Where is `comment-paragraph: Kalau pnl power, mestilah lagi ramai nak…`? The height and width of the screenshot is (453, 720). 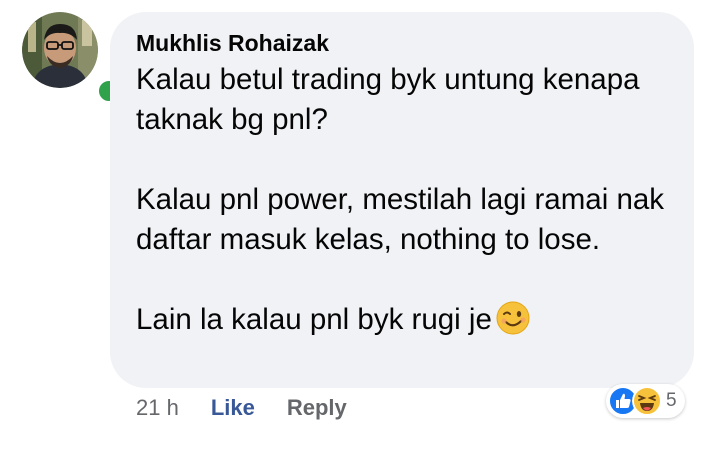 comment-paragraph: Kalau pnl power, mestilah lagi ramai nak… is located at coordinates (400, 219).